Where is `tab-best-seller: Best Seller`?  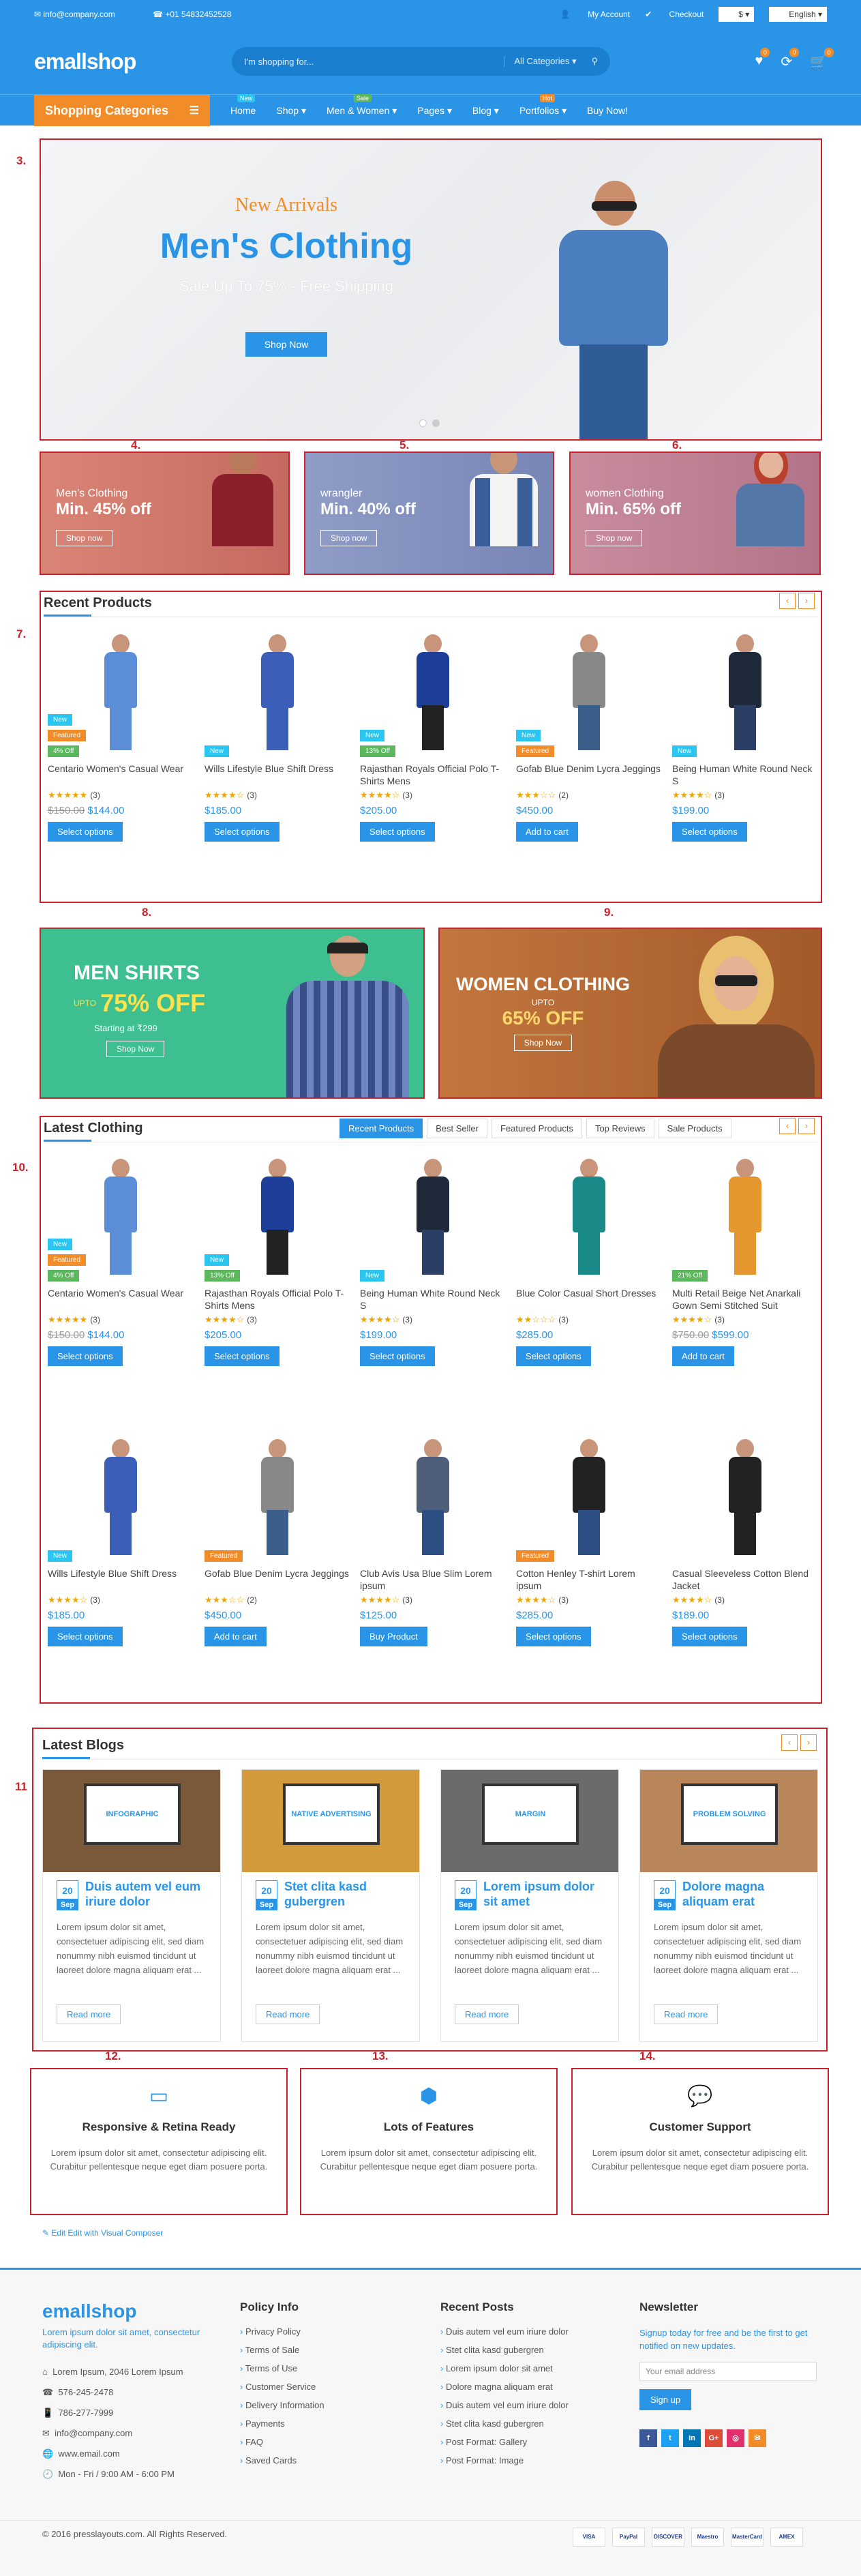 tab-best-seller: Best Seller is located at coordinates (457, 1128).